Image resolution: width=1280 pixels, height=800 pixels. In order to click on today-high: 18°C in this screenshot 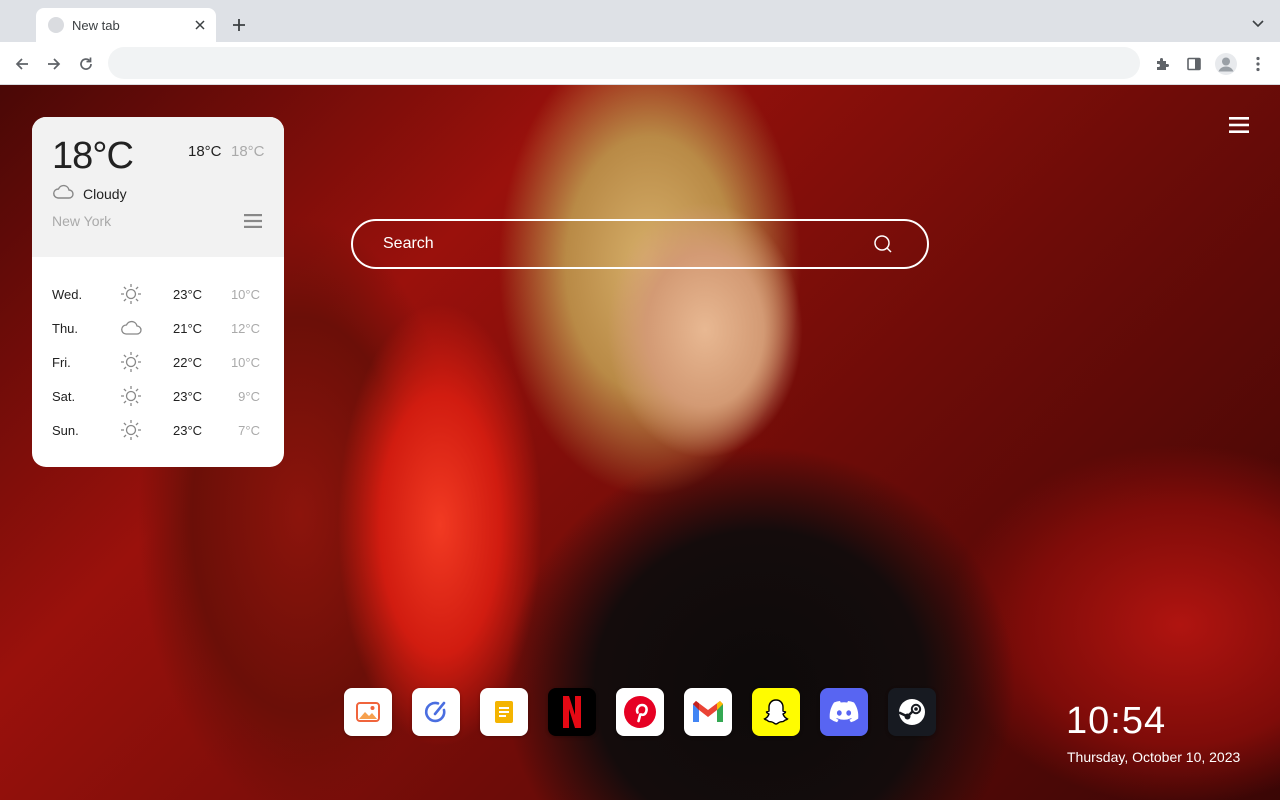, I will do `click(205, 151)`.